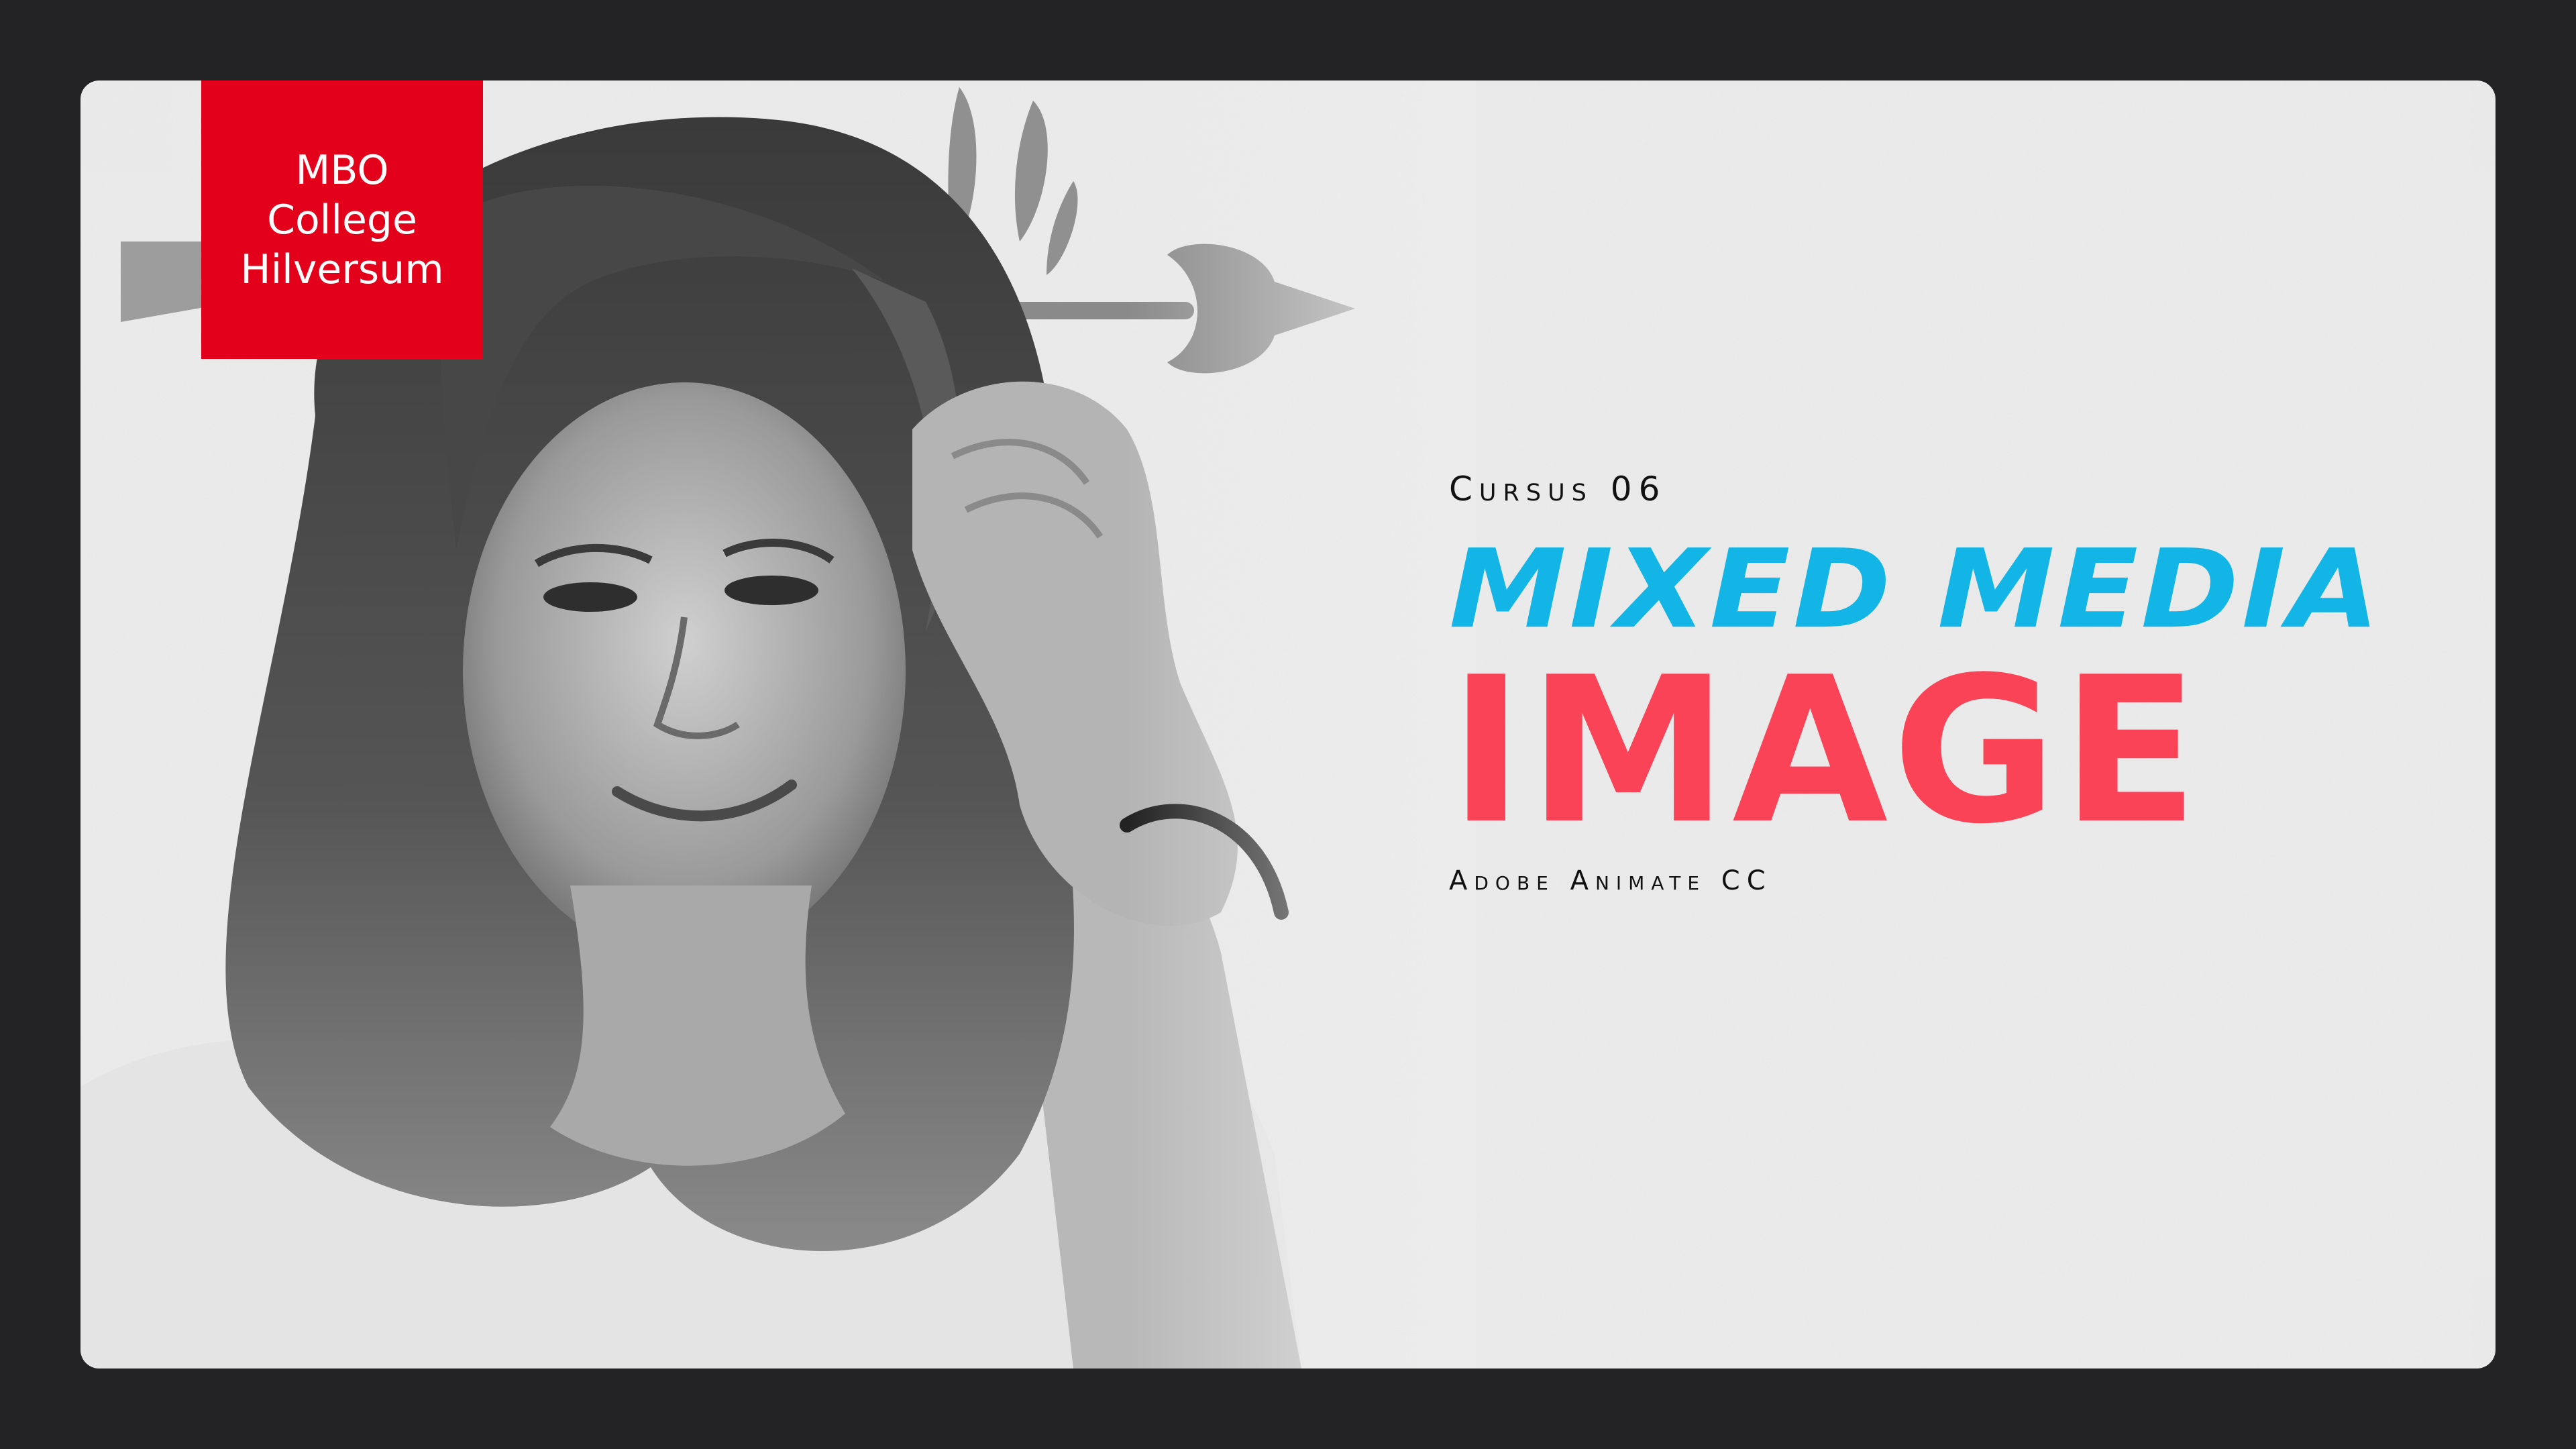 This screenshot has height=1449, width=2576. What do you see at coordinates (342, 269) in the screenshot?
I see `logo-line-3: Hilversum` at bounding box center [342, 269].